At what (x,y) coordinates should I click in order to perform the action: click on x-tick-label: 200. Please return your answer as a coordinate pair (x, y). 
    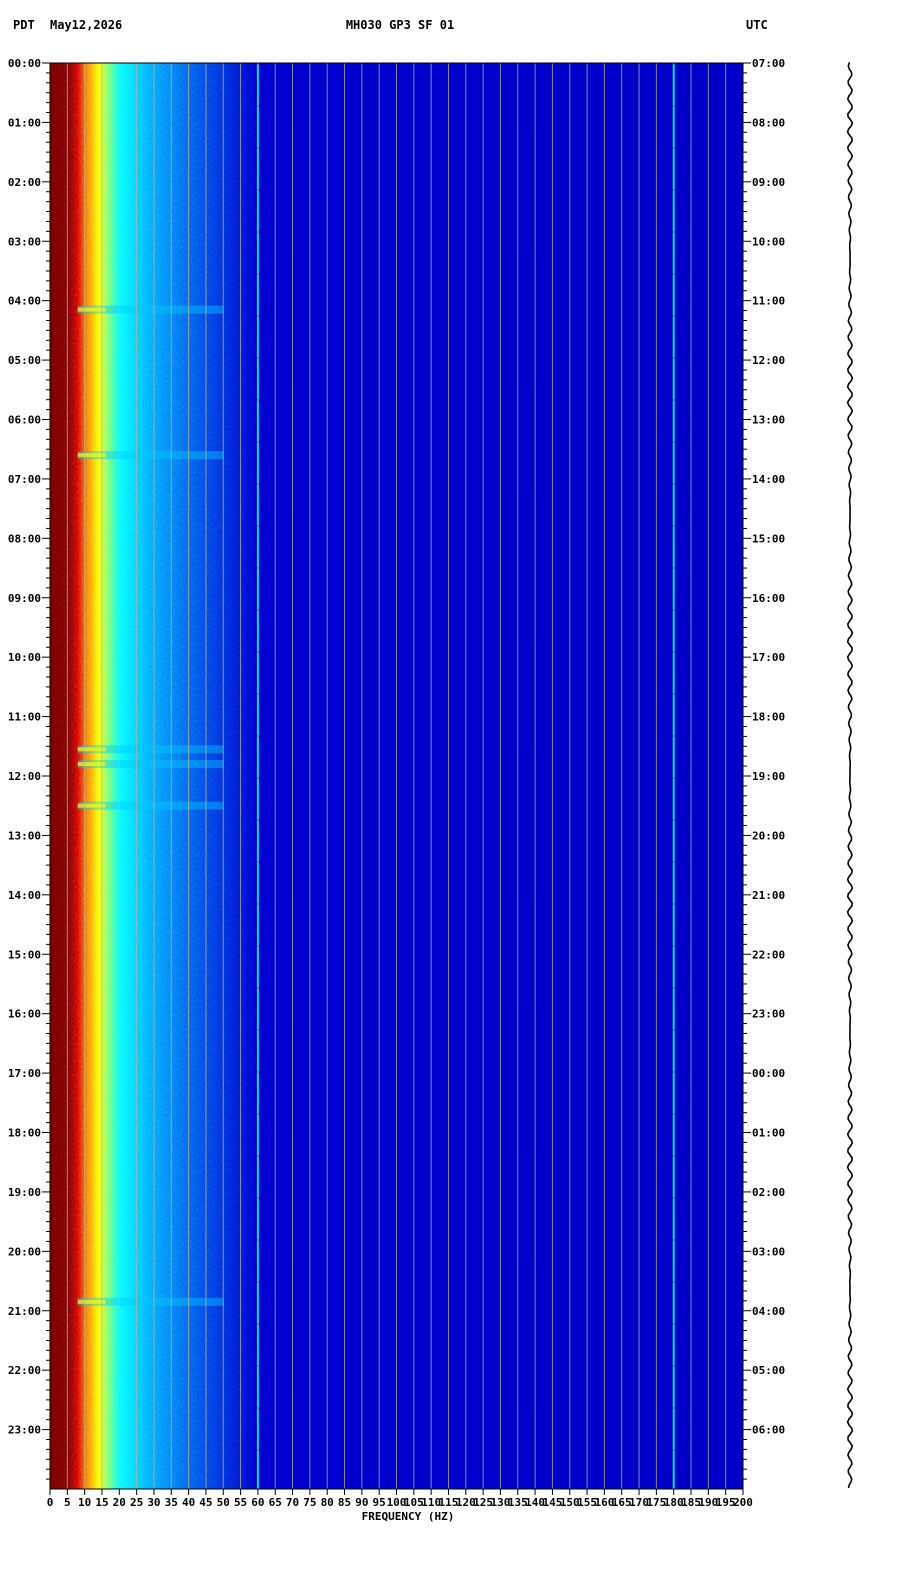
    Looking at the image, I should click on (743, 1502).